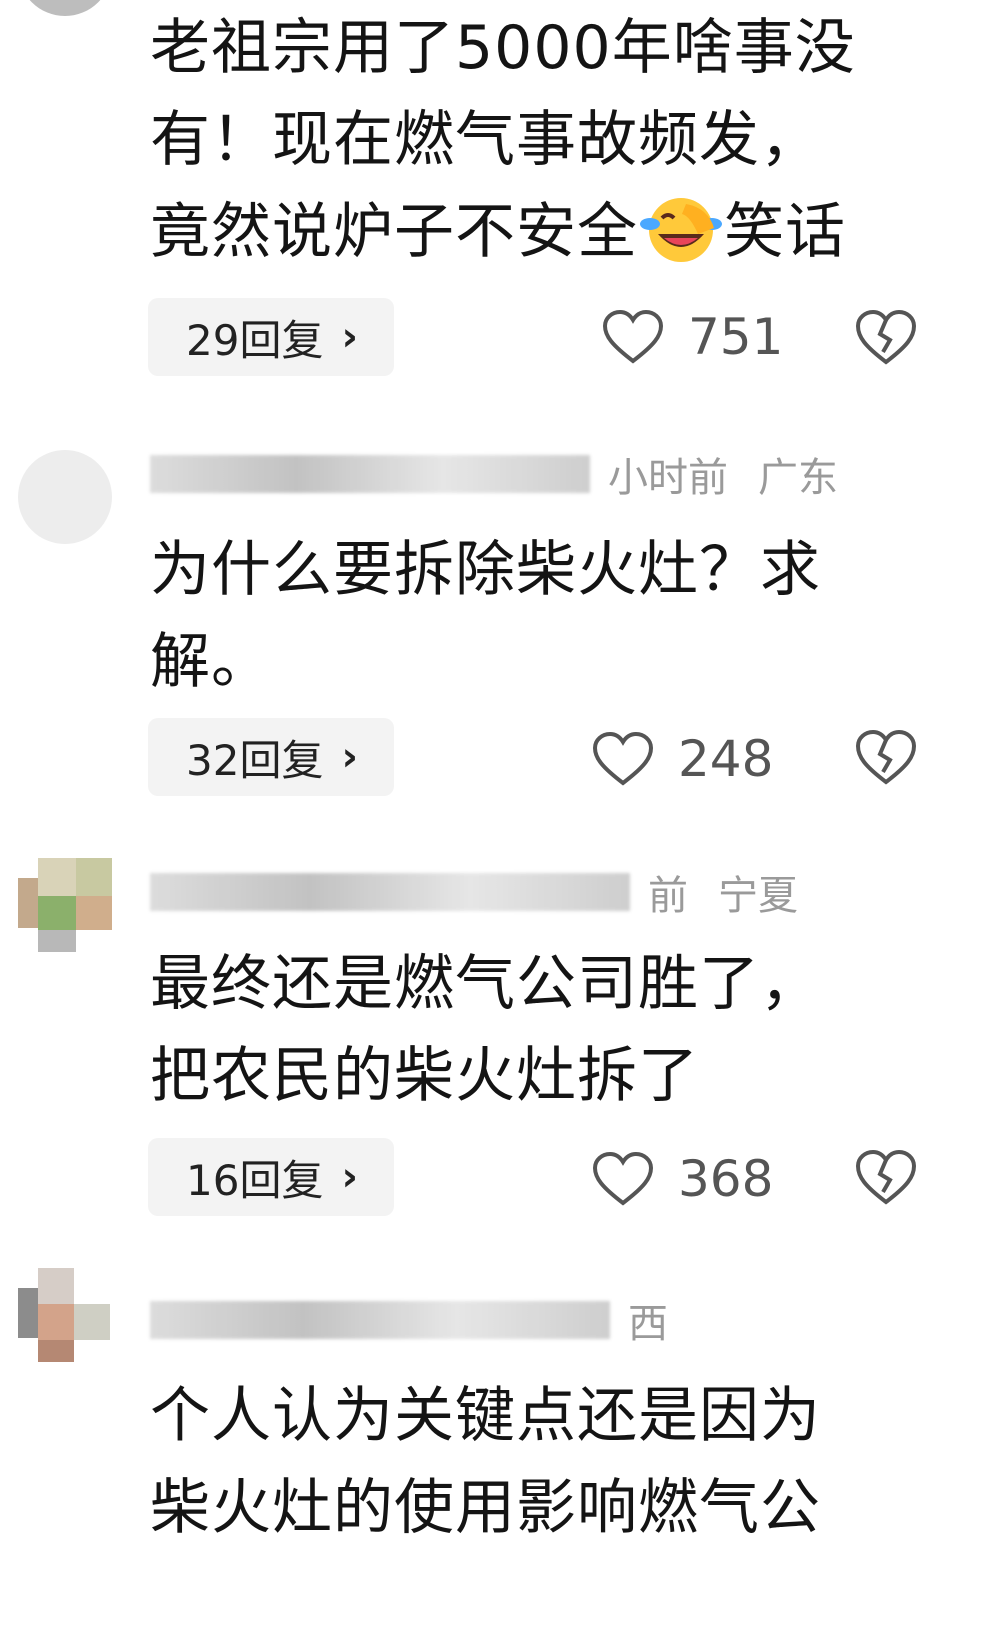  Describe the element at coordinates (785, 232) in the screenshot. I see `comment-line-part: 笑话` at that location.